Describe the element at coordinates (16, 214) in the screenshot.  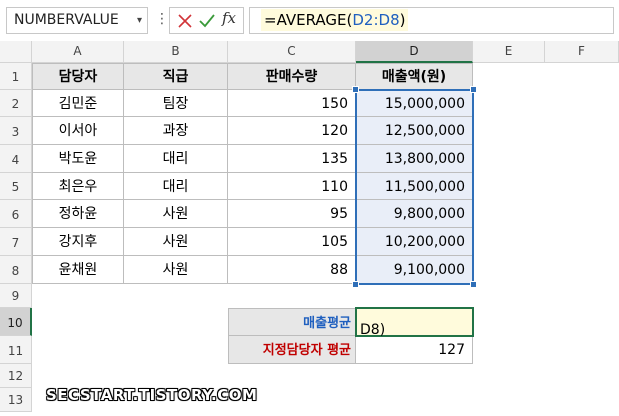
I see `row-header-6: 6` at that location.